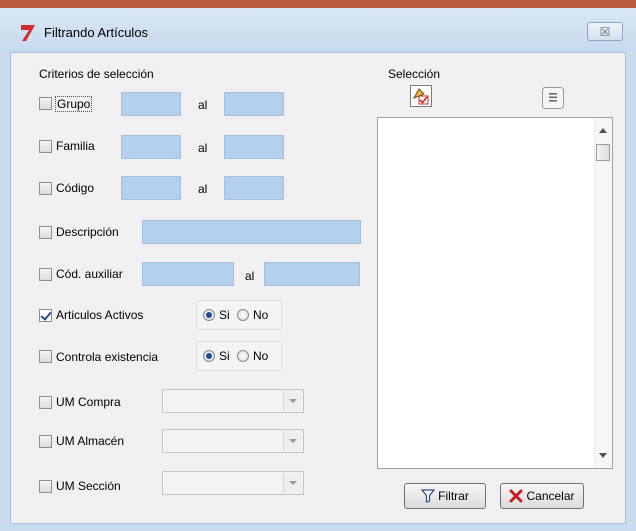  I want to click on title-bar: Filtrando Artículos ☒, so click(318, 30).